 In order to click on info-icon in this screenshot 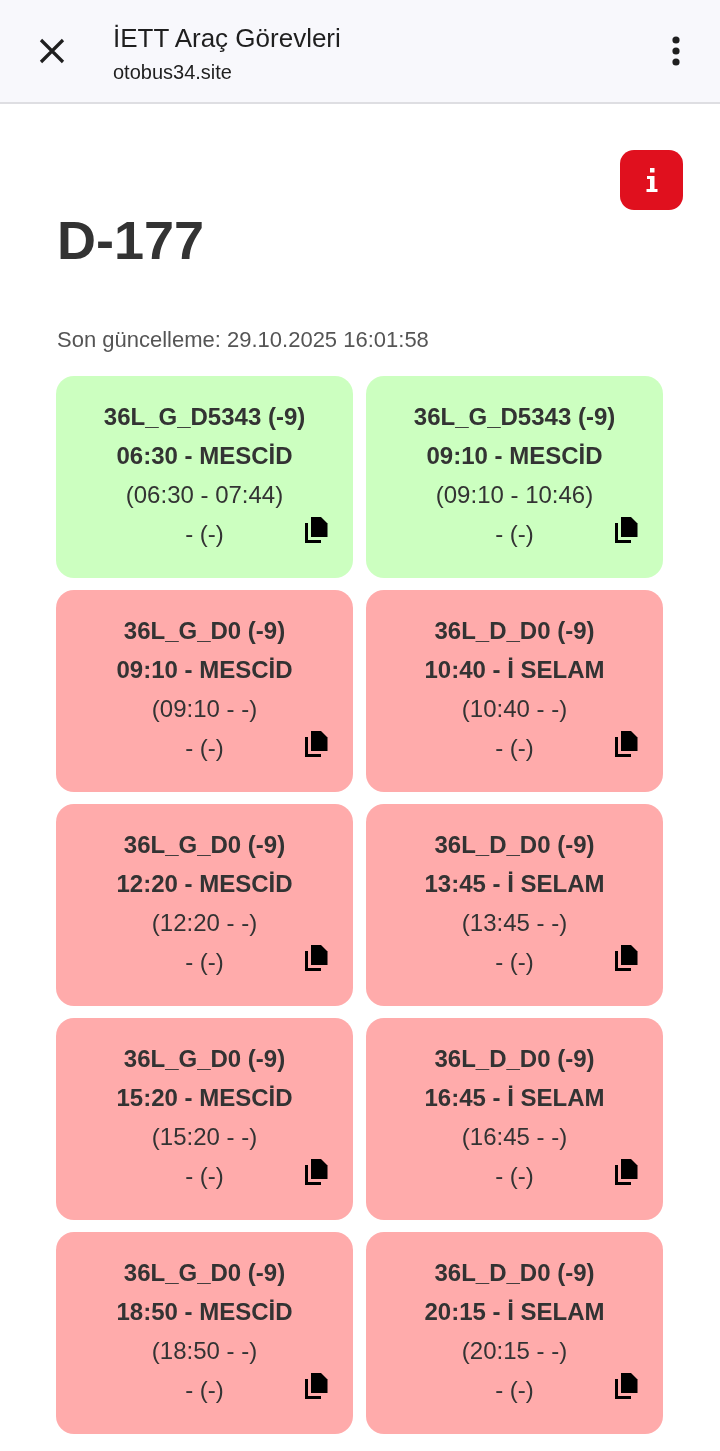, I will do `click(651, 180)`.